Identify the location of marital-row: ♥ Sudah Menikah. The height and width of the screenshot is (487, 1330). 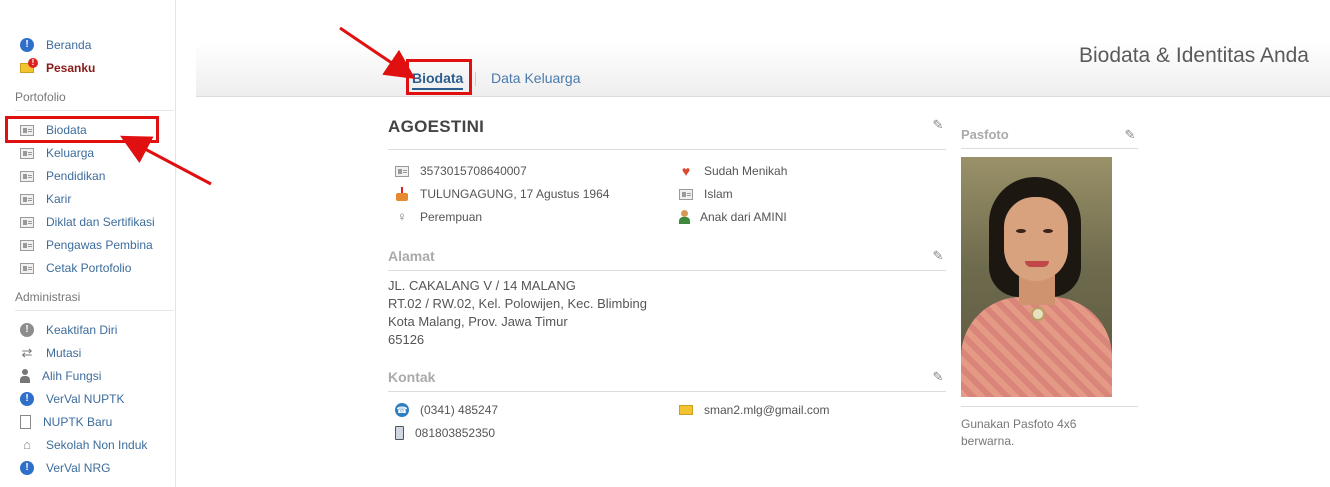
(733, 171).